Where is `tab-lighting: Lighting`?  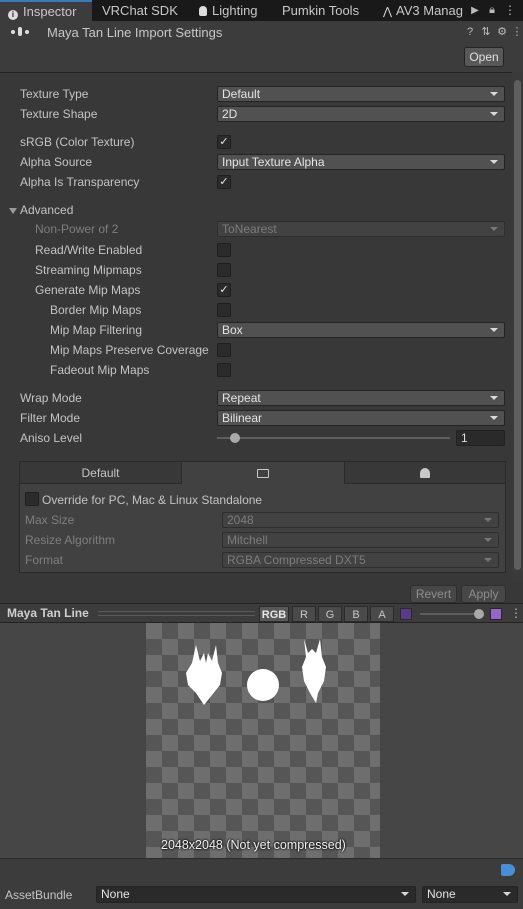
tab-lighting: Lighting is located at coordinates (235, 10).